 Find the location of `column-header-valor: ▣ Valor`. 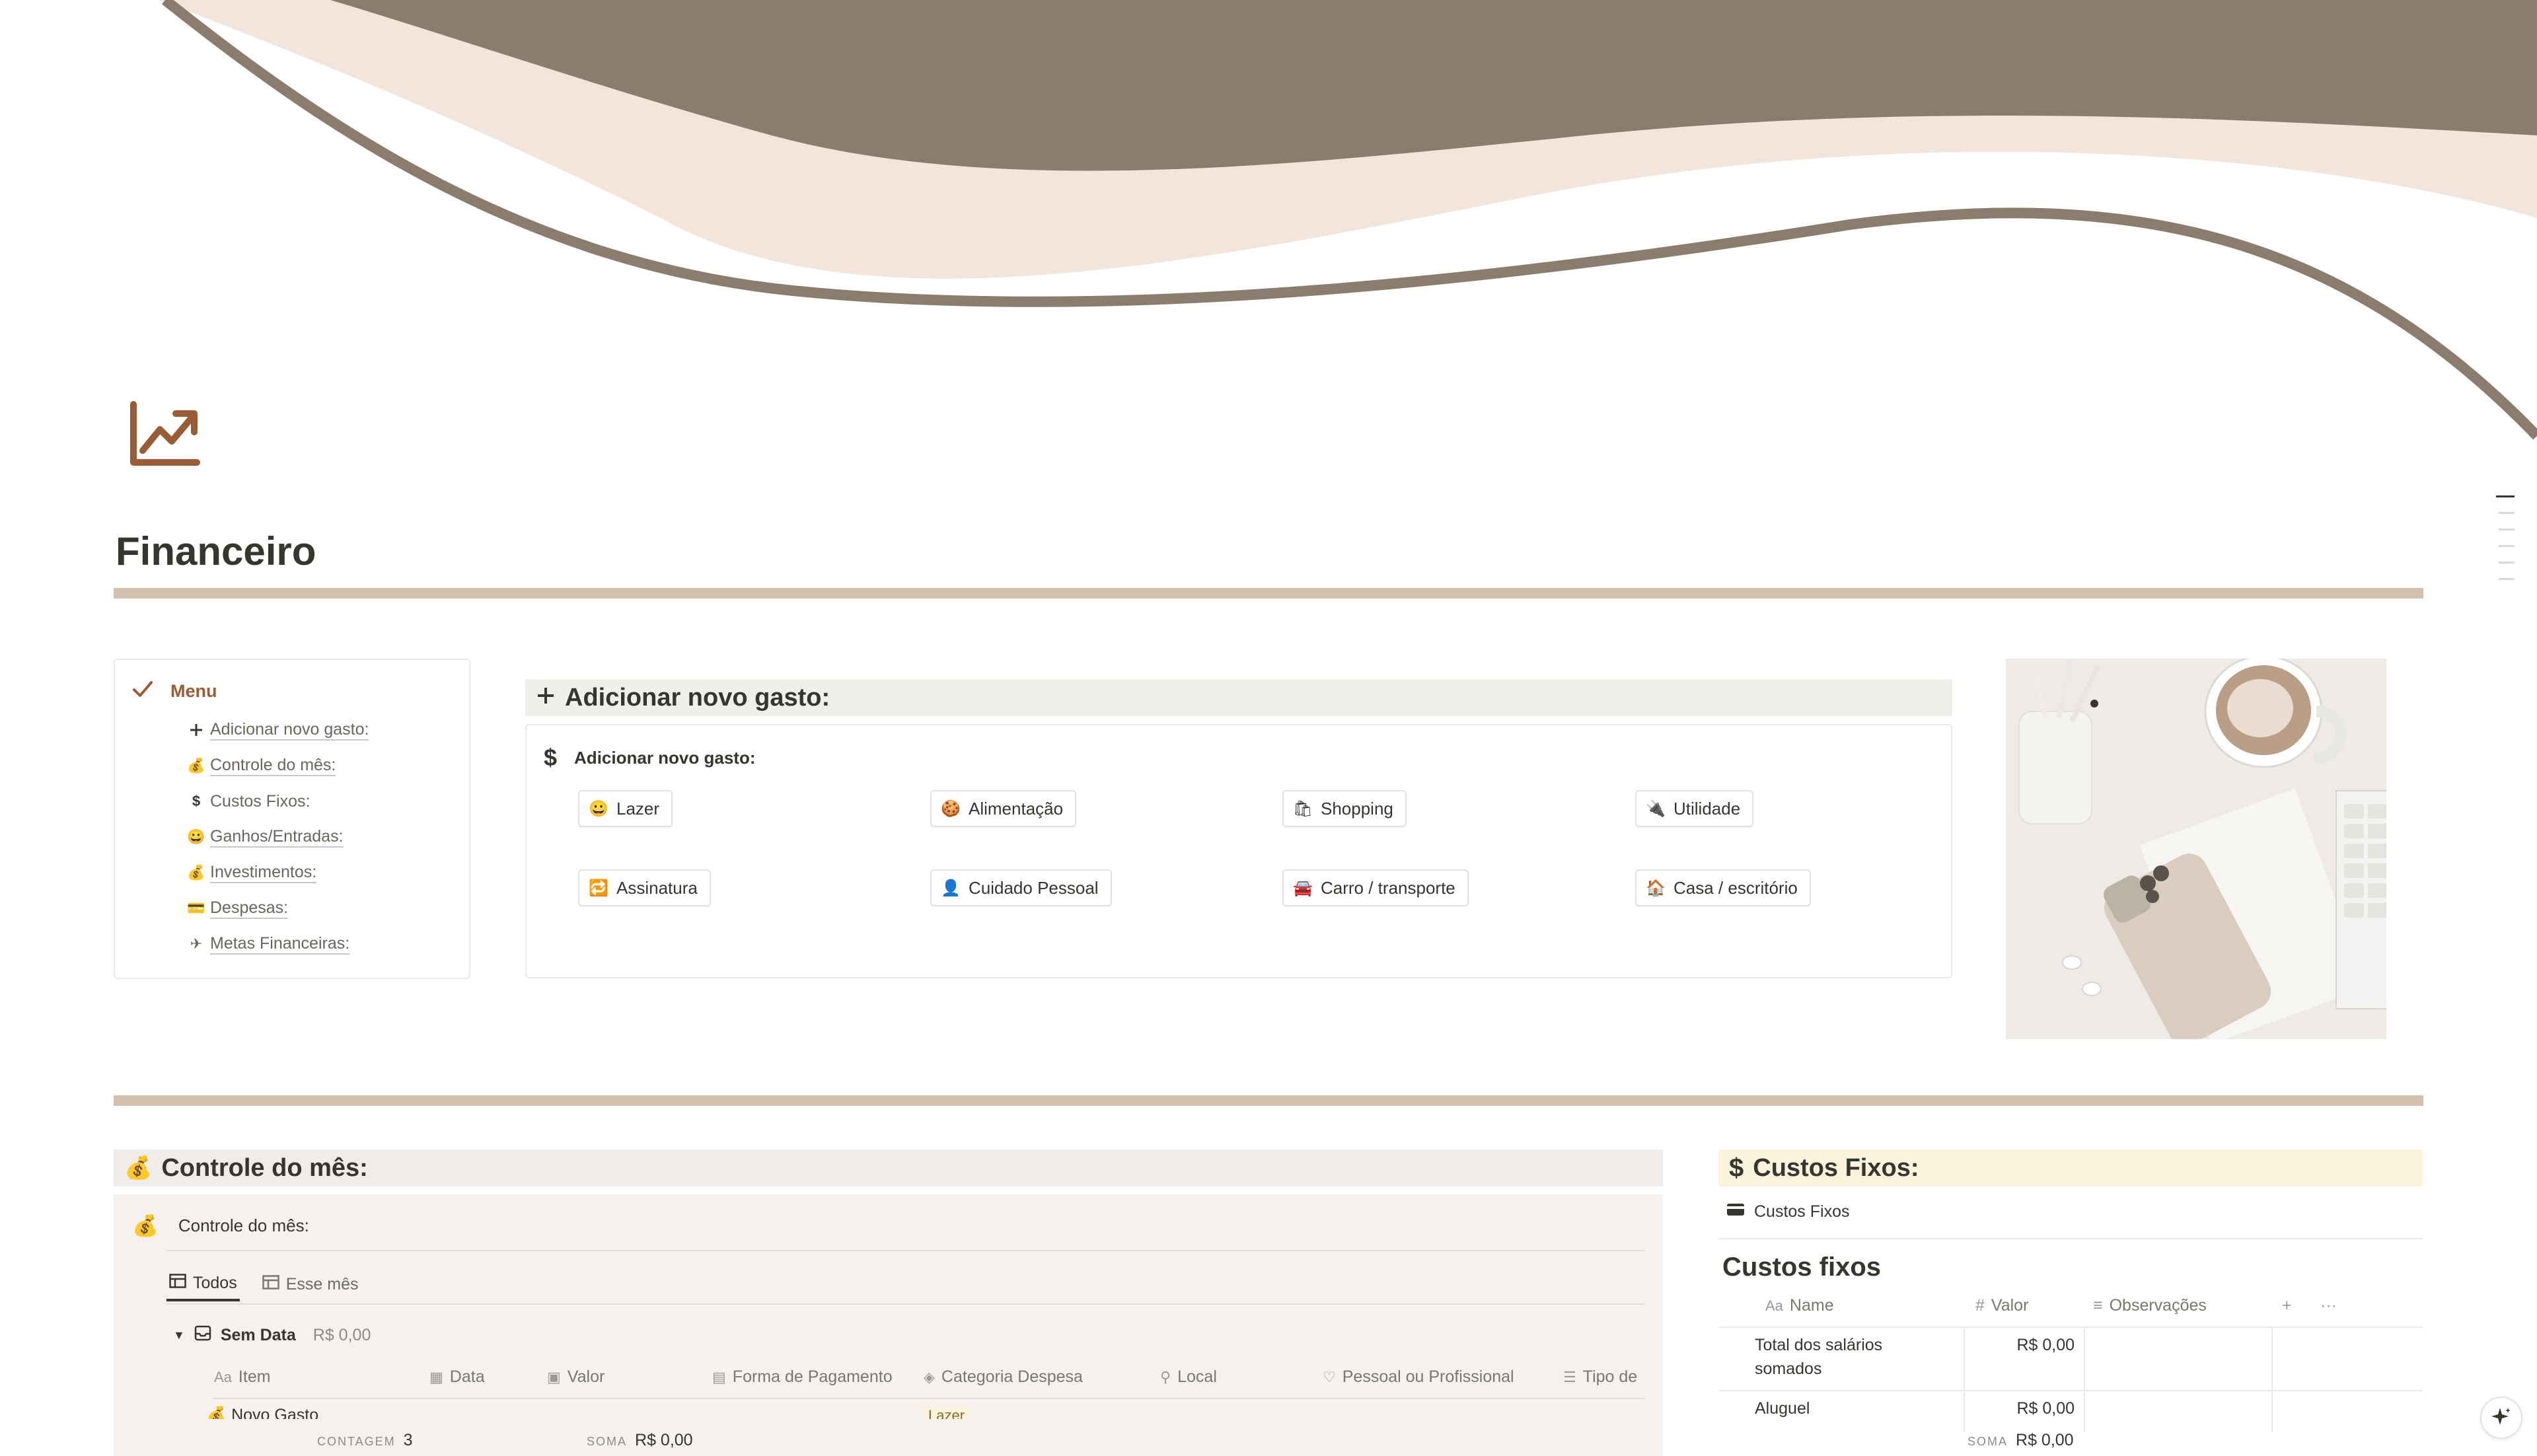

column-header-valor: ▣ Valor is located at coordinates (576, 1377).